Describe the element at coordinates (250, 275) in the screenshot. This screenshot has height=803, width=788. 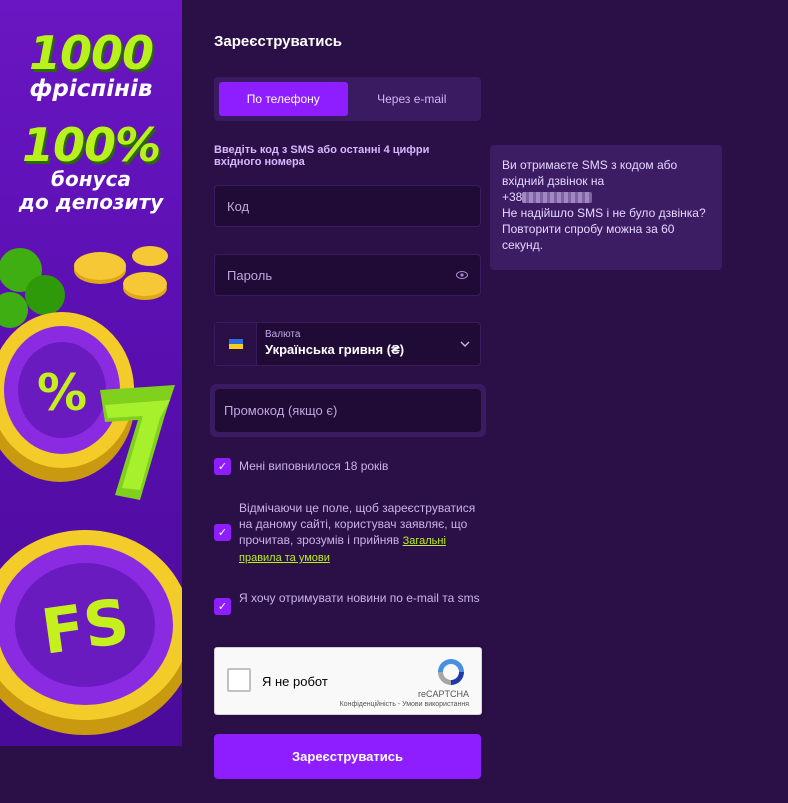
I see `password-placeholder: Пароль` at that location.